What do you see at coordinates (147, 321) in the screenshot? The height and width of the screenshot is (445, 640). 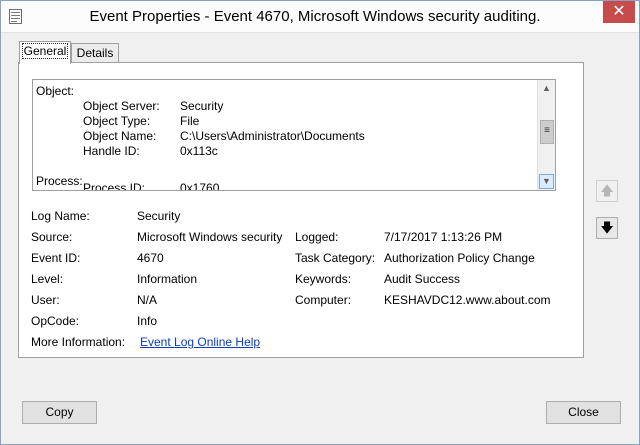 I see `opcode-value: Info` at bounding box center [147, 321].